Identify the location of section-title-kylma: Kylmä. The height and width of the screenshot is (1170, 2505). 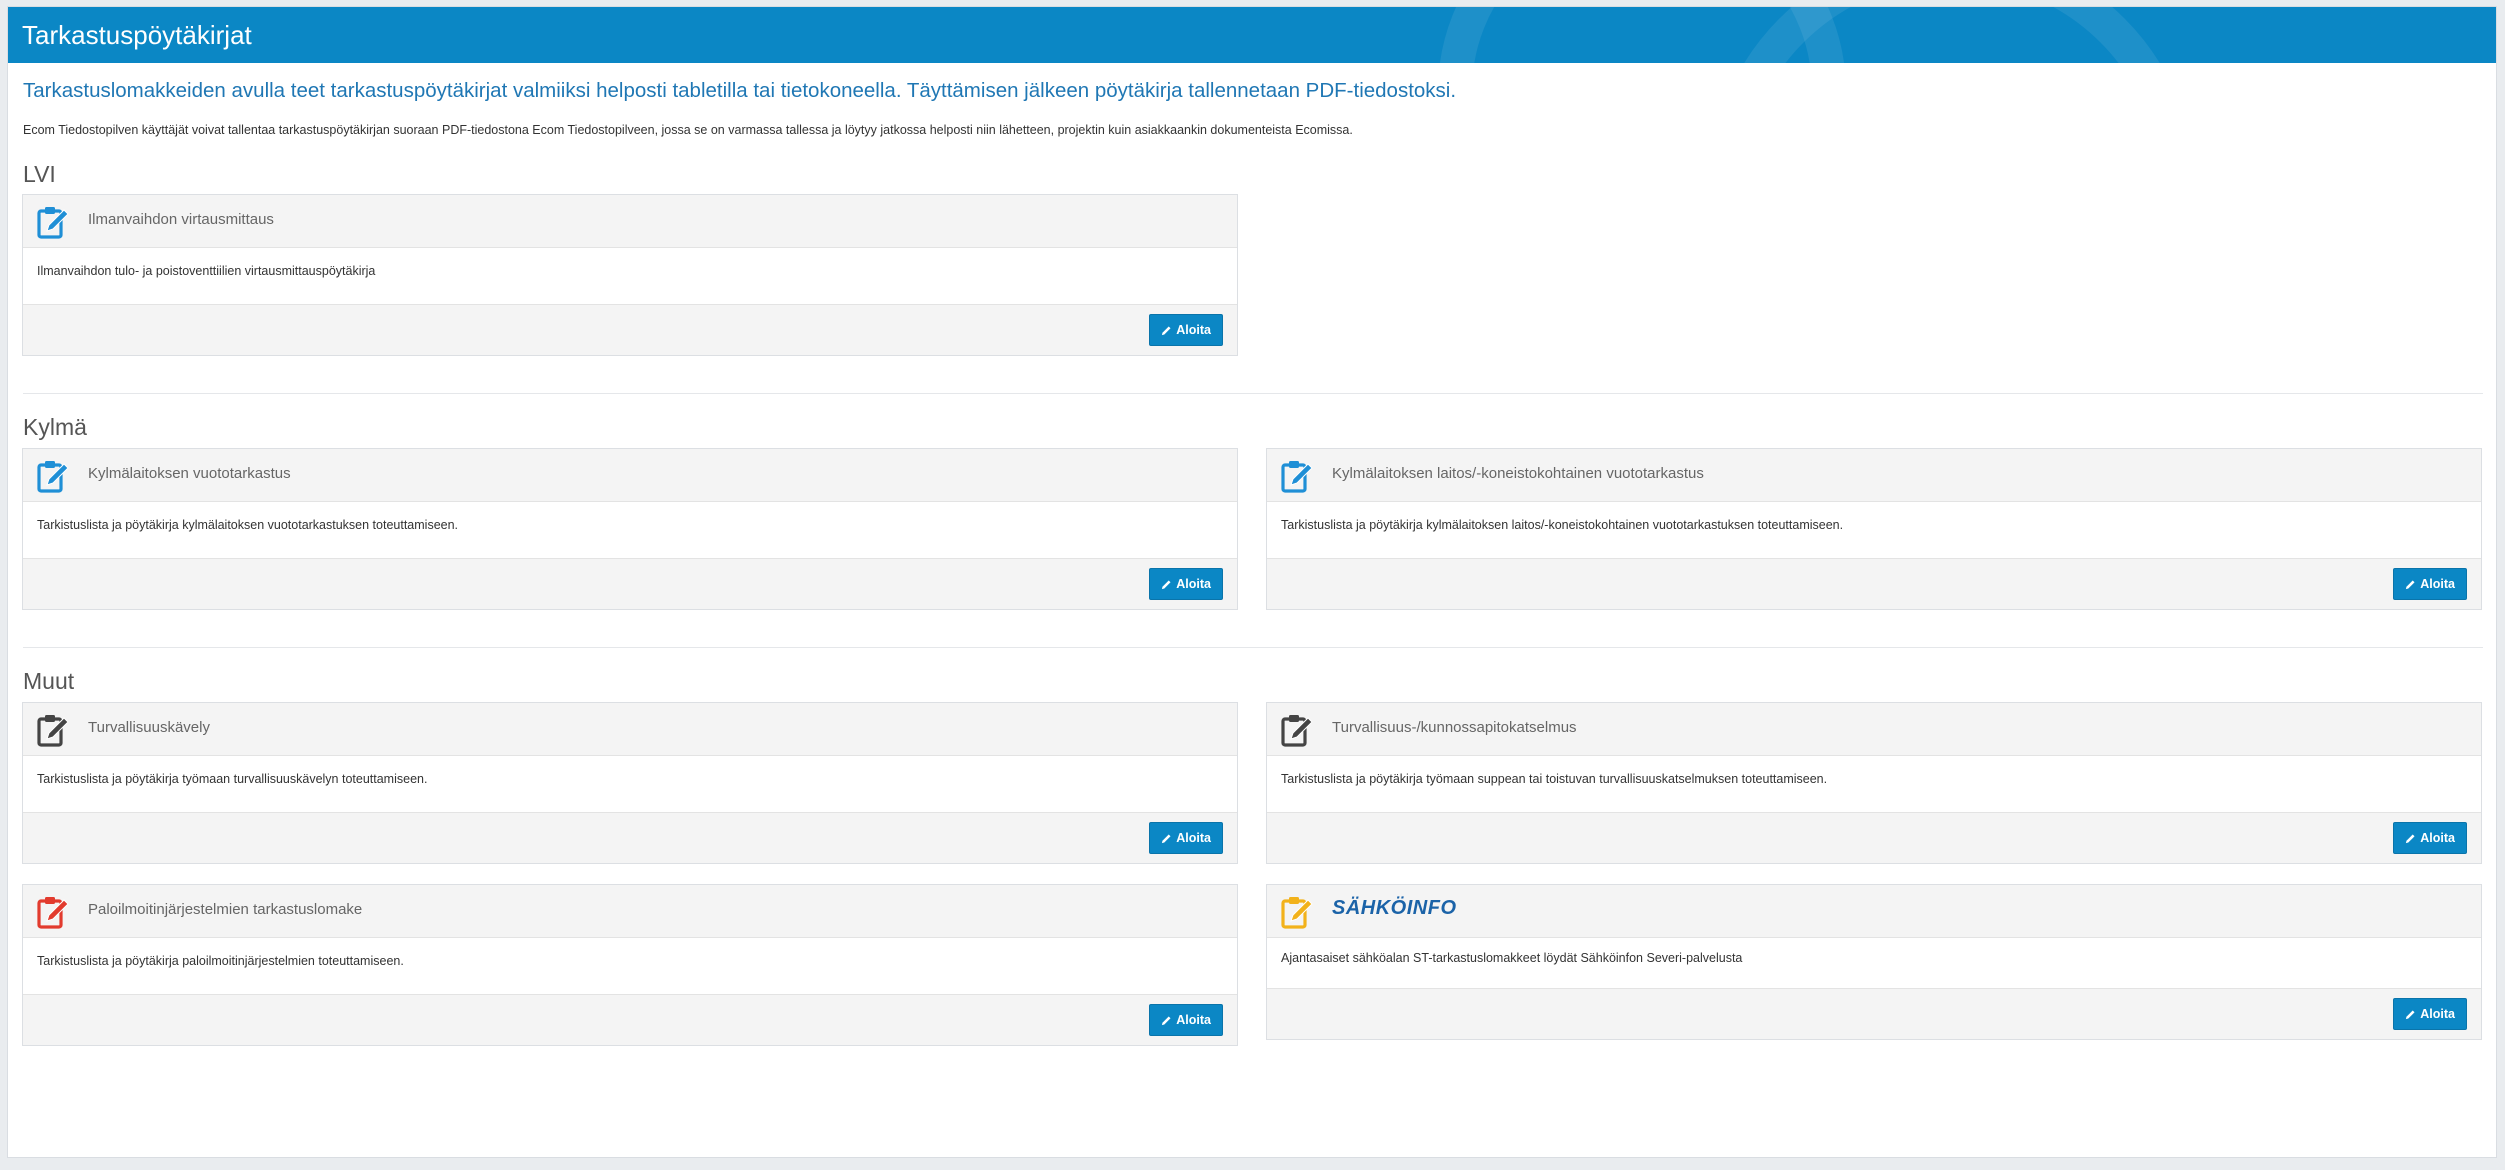
(55, 427).